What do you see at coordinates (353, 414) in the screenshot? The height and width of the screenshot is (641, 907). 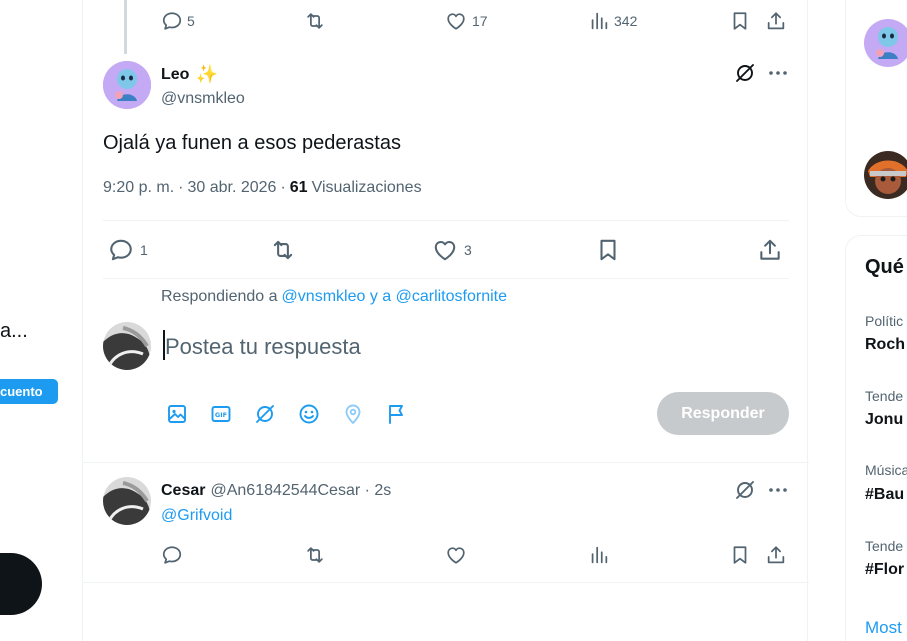 I see `location-icon` at bounding box center [353, 414].